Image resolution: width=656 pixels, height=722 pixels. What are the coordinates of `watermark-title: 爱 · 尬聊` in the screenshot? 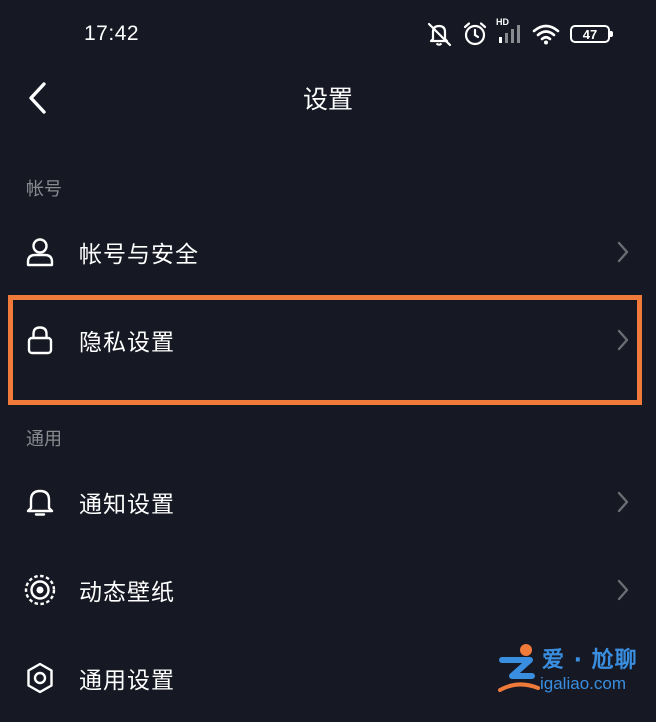 It's located at (590, 660).